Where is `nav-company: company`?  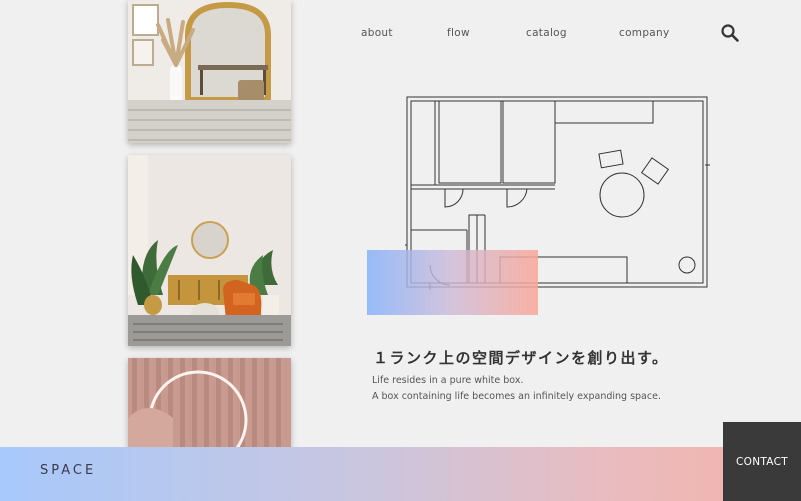
nav-company: company is located at coordinates (644, 33).